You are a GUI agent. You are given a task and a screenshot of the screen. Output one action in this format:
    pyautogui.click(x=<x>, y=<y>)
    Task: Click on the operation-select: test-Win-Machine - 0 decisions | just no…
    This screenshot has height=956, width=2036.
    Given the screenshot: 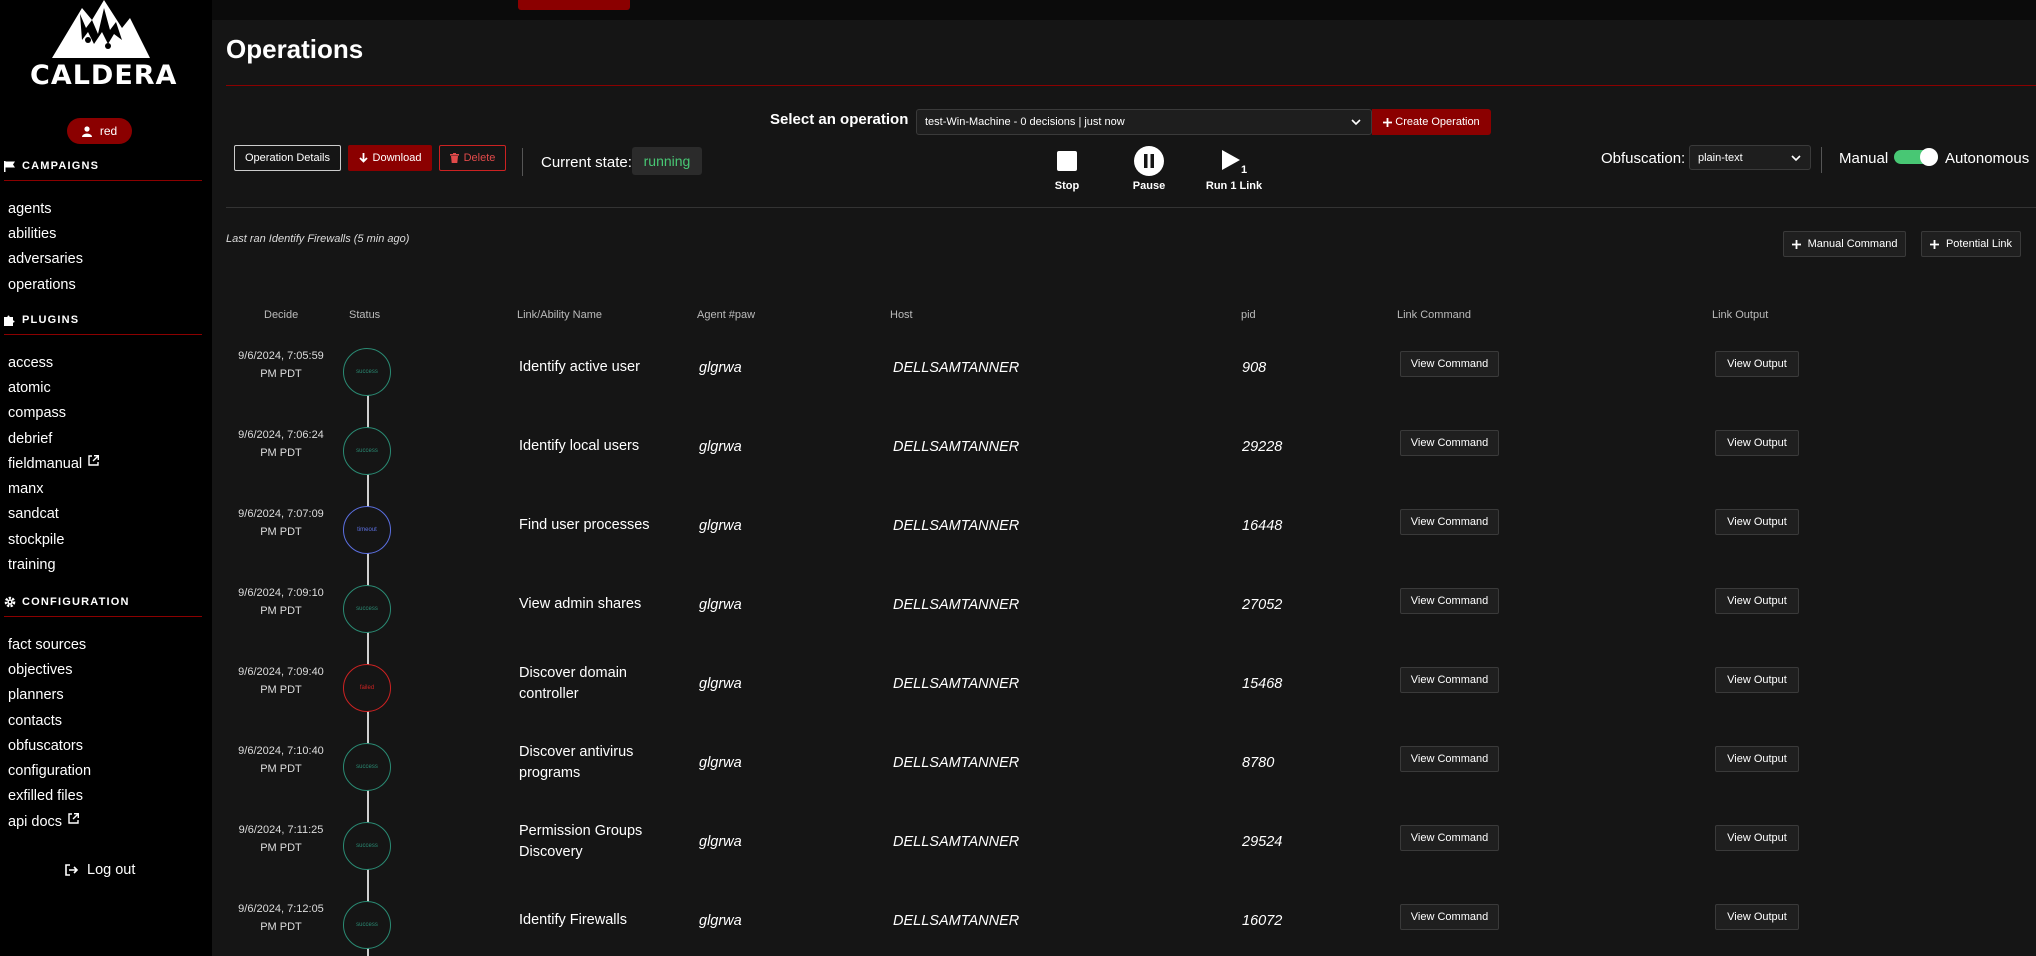 What is the action you would take?
    pyautogui.click(x=1144, y=122)
    